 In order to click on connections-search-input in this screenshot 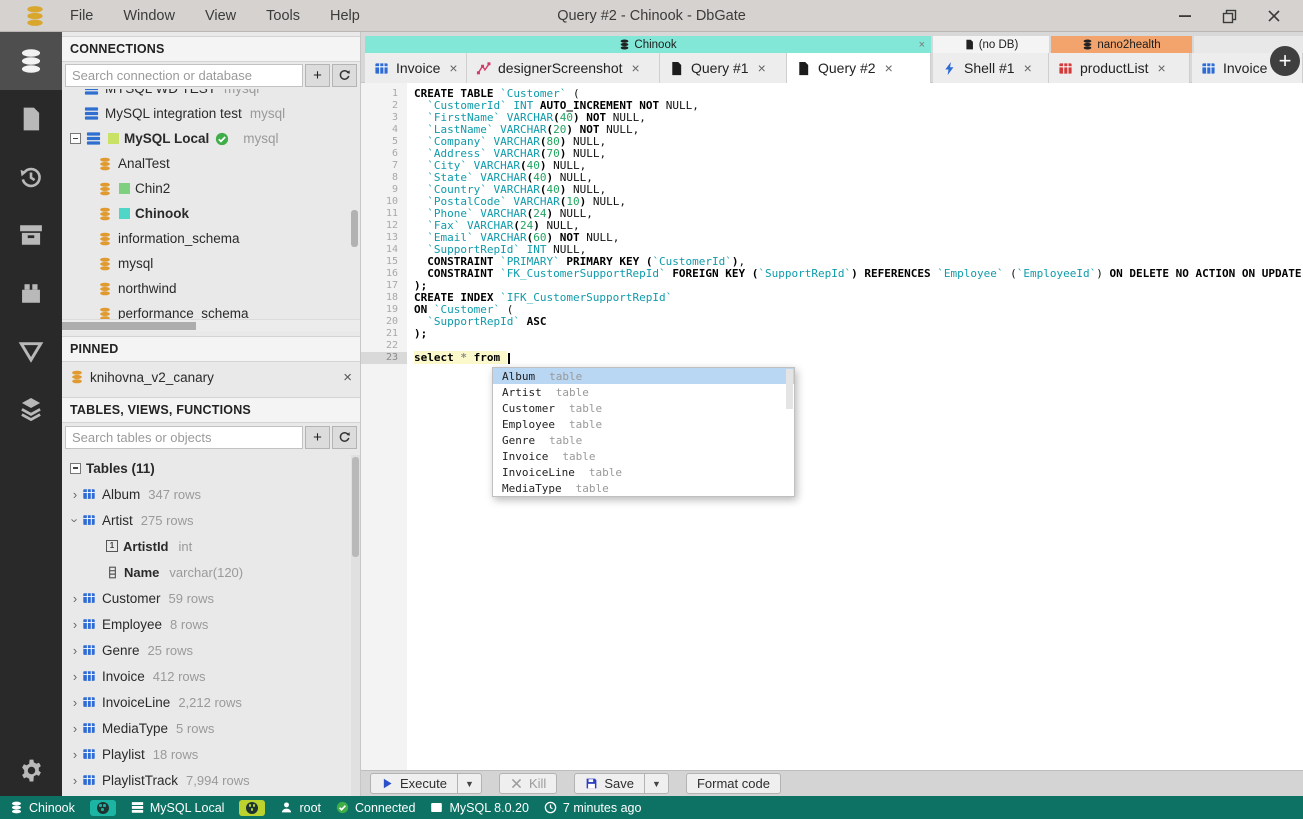, I will do `click(184, 75)`.